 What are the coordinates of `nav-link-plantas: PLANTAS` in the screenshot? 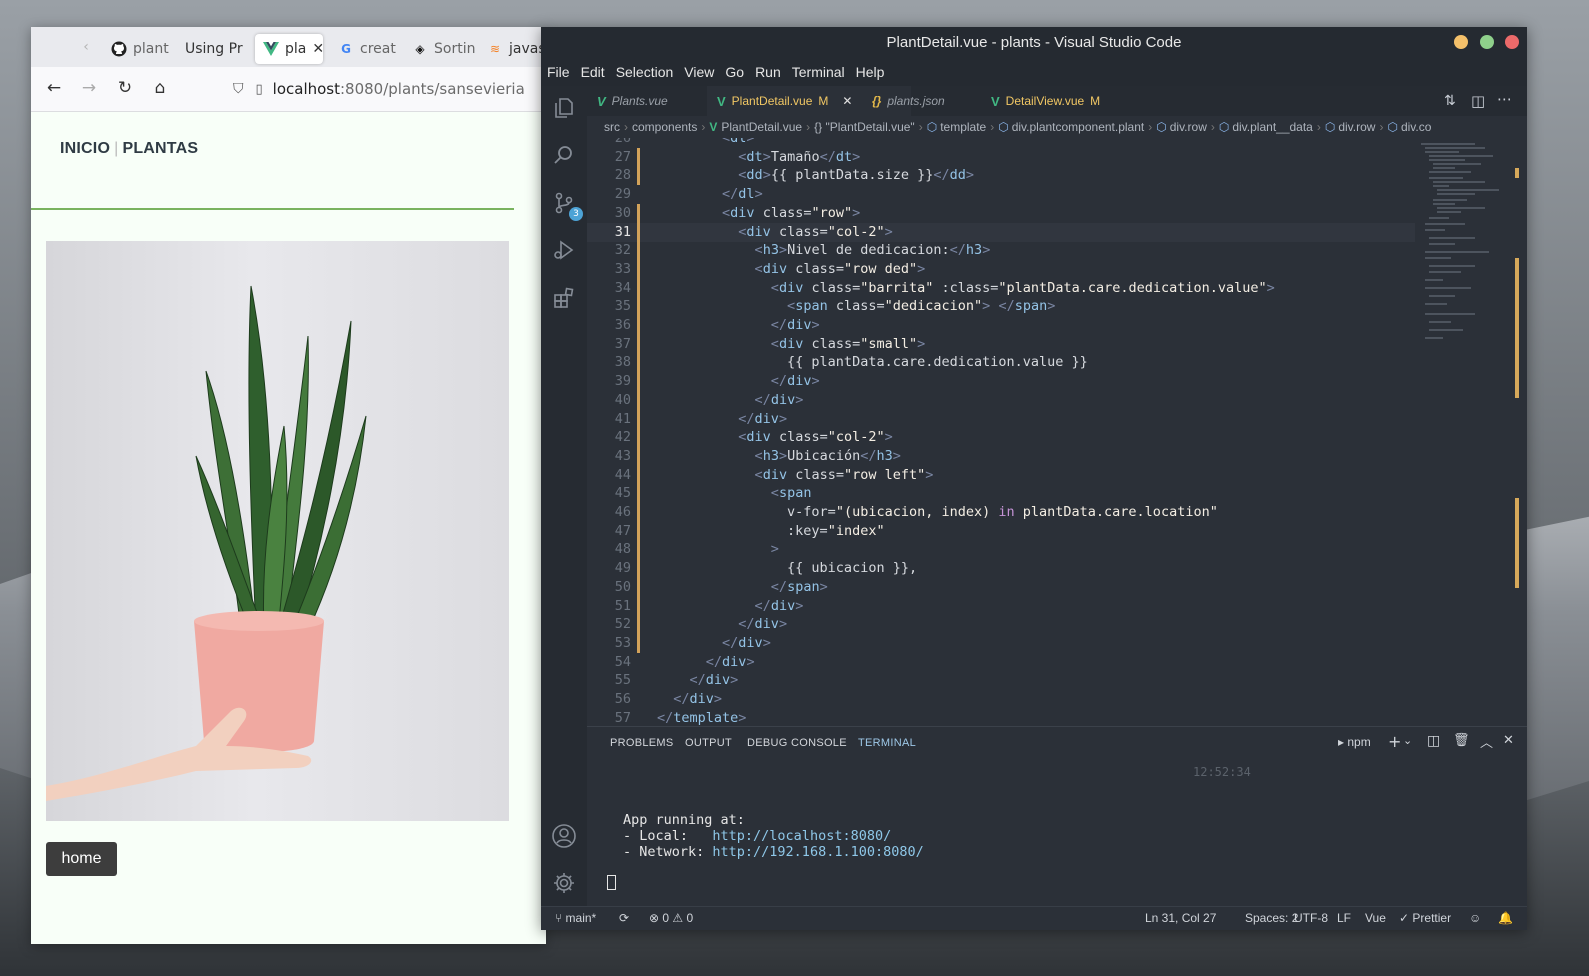 It's located at (160, 148).